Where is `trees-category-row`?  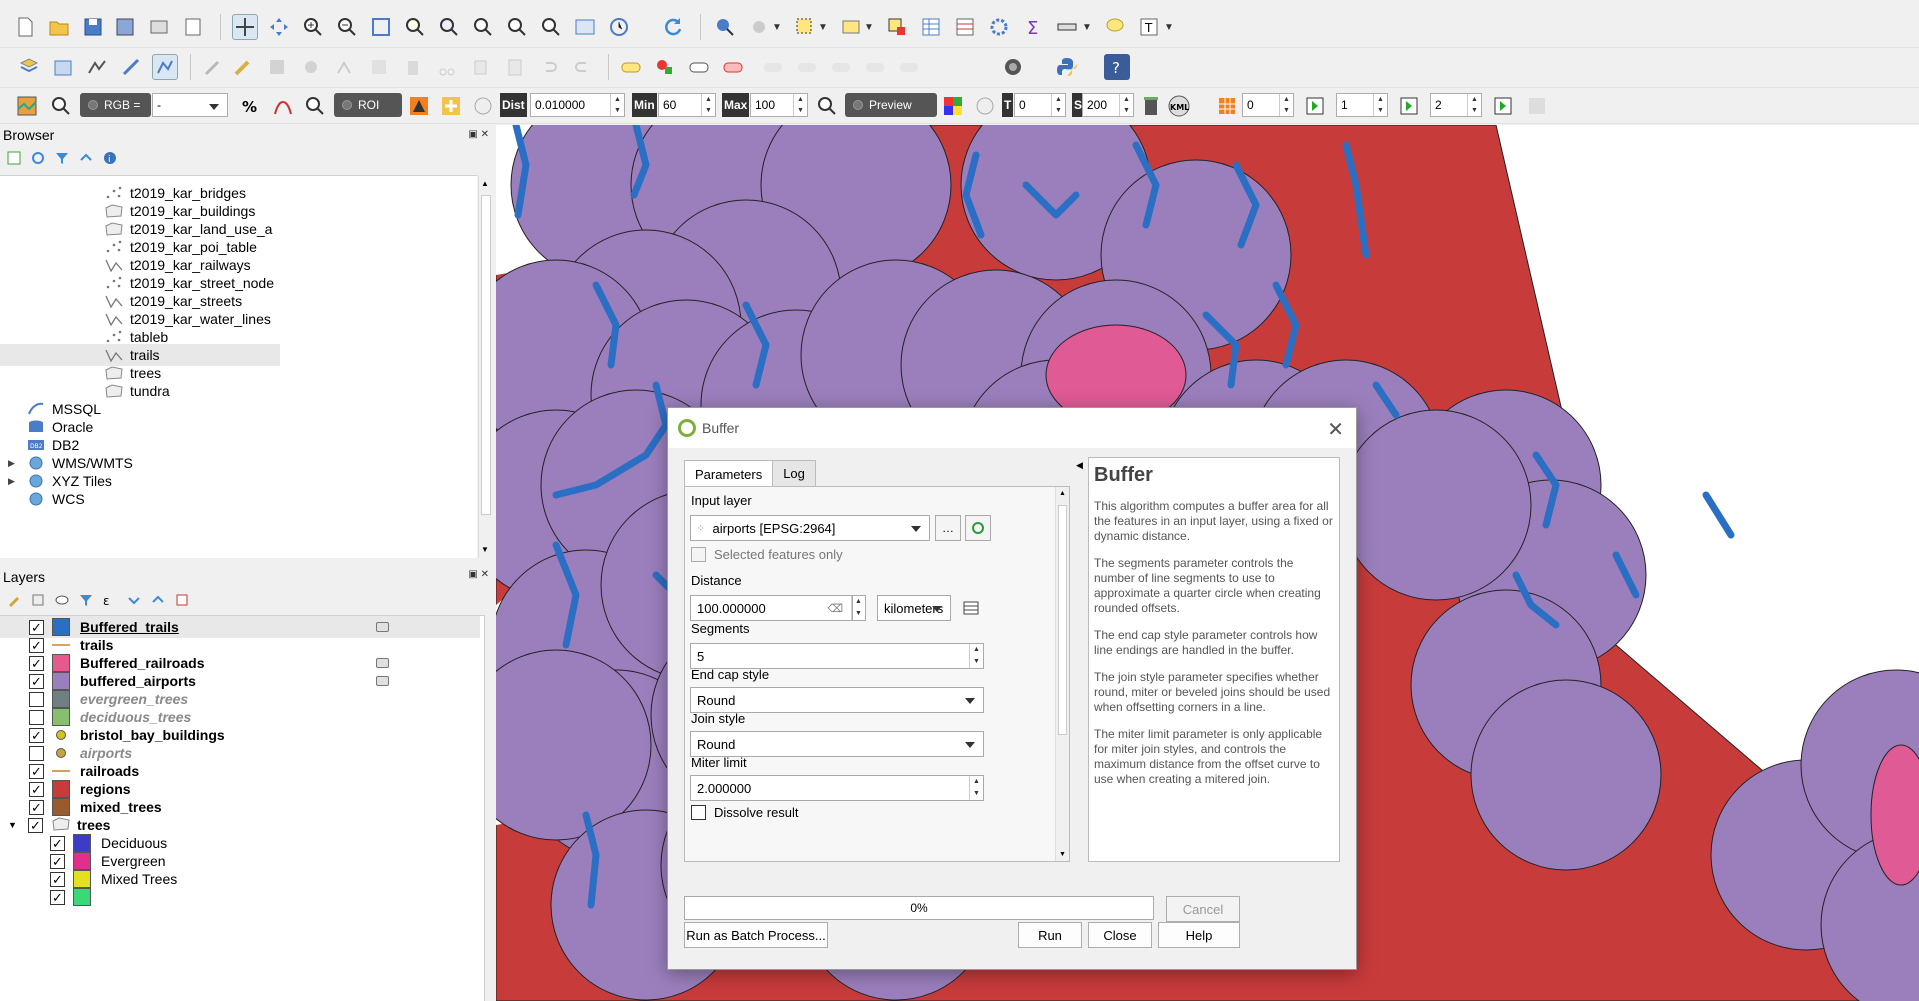 trees-category-row is located at coordinates (50, 897).